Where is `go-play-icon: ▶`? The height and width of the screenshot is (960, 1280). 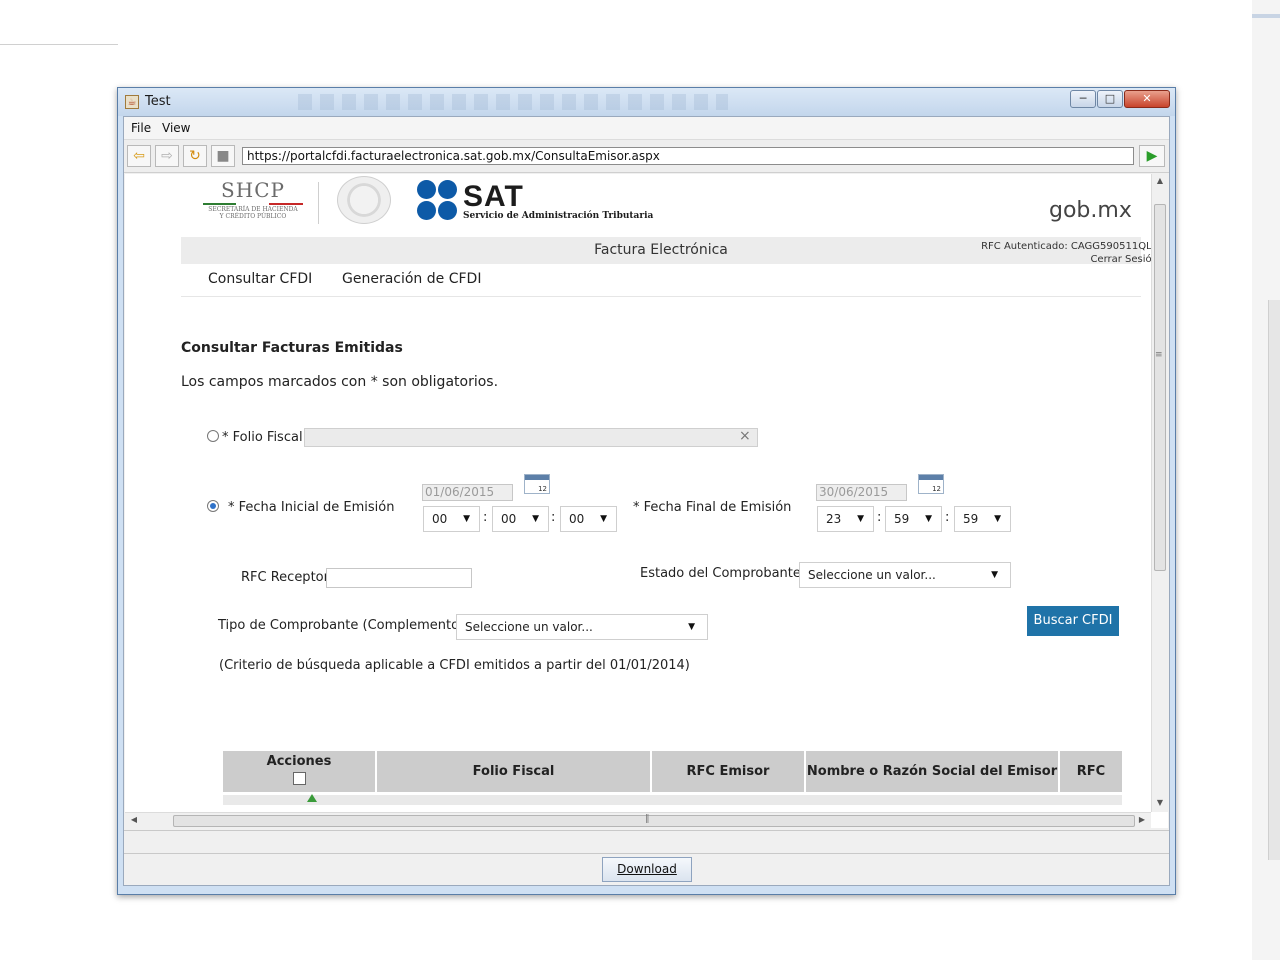 go-play-icon: ▶ is located at coordinates (1152, 156).